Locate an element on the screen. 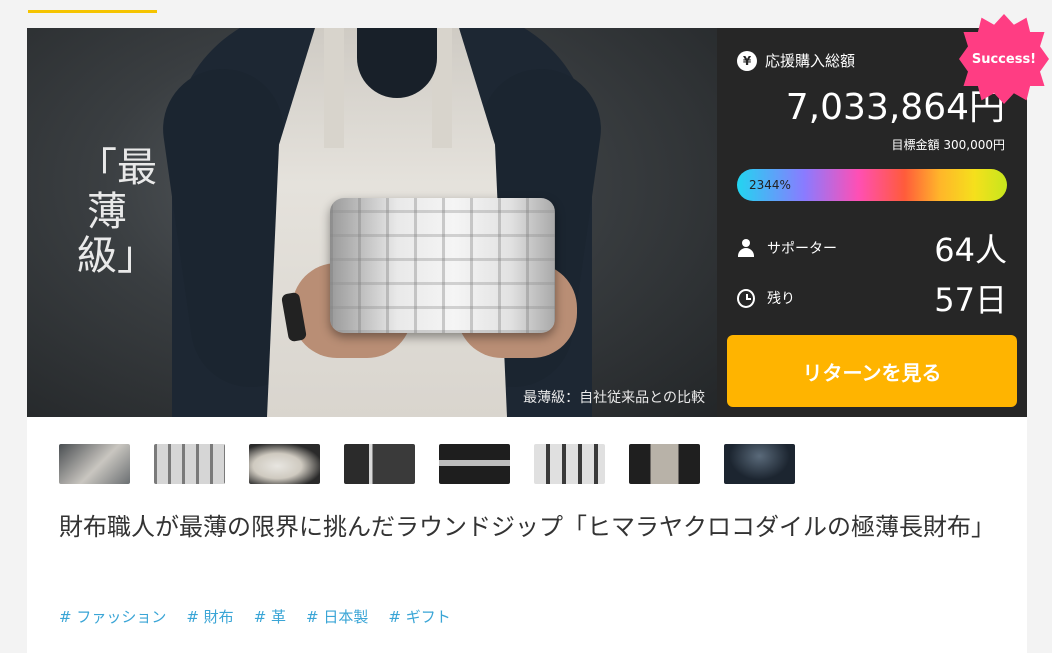 The width and height of the screenshot is (1052, 653). supporters-value: 64人 is located at coordinates (970, 250).